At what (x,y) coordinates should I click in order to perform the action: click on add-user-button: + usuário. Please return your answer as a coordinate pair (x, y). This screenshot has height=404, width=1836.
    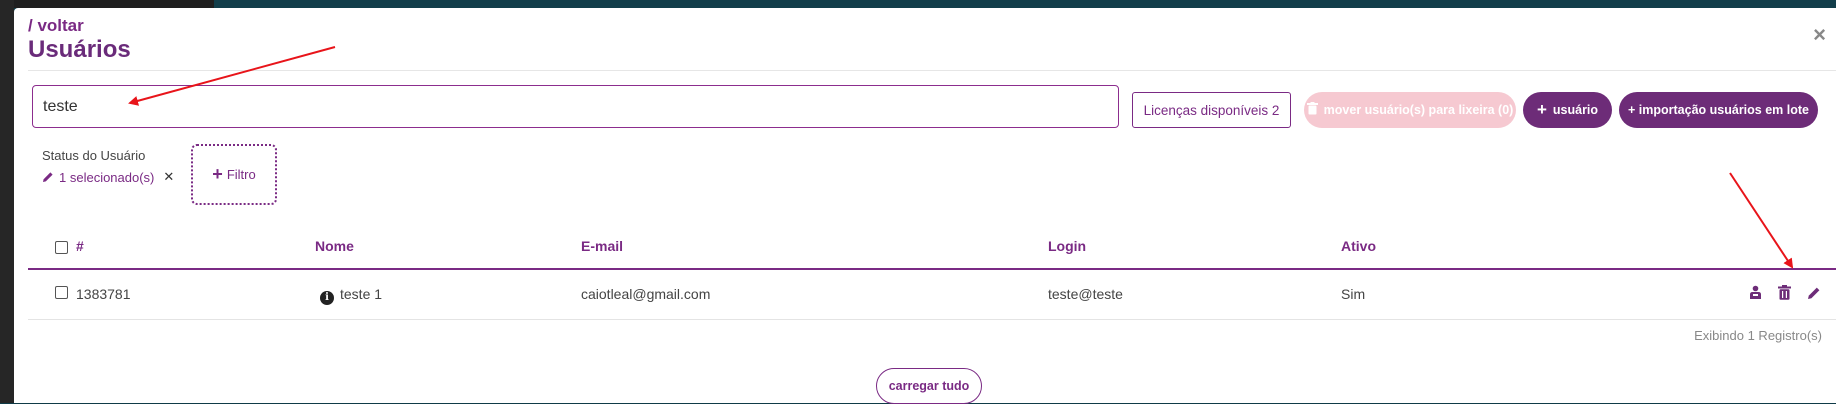
    Looking at the image, I should click on (1567, 110).